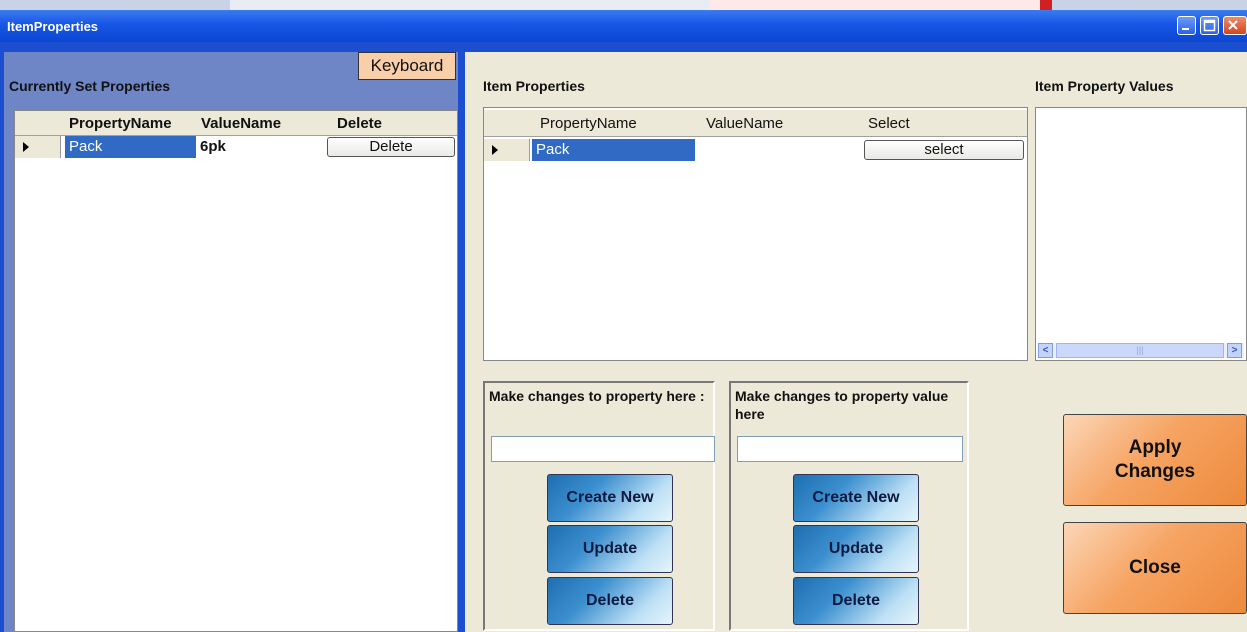  I want to click on keyboard-button: Keyboard, so click(407, 66).